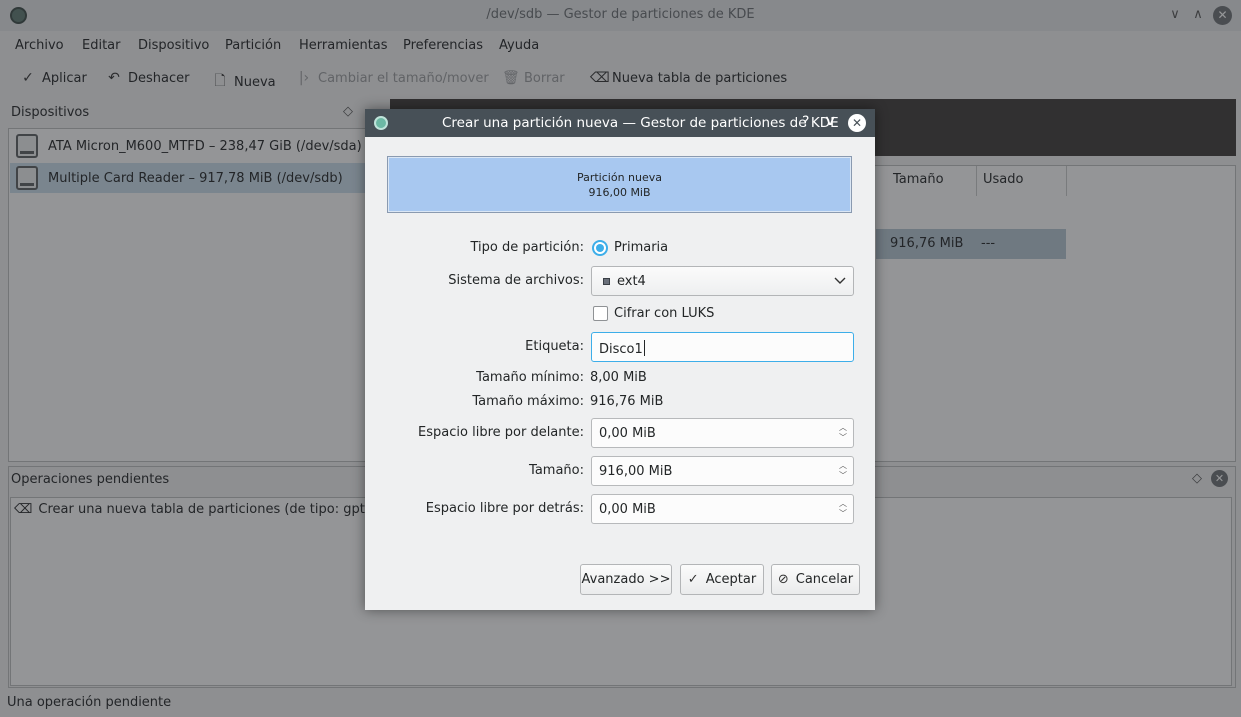 This screenshot has height=717, width=1241. I want to click on free-before-value: 0,00 MiB, so click(627, 433).